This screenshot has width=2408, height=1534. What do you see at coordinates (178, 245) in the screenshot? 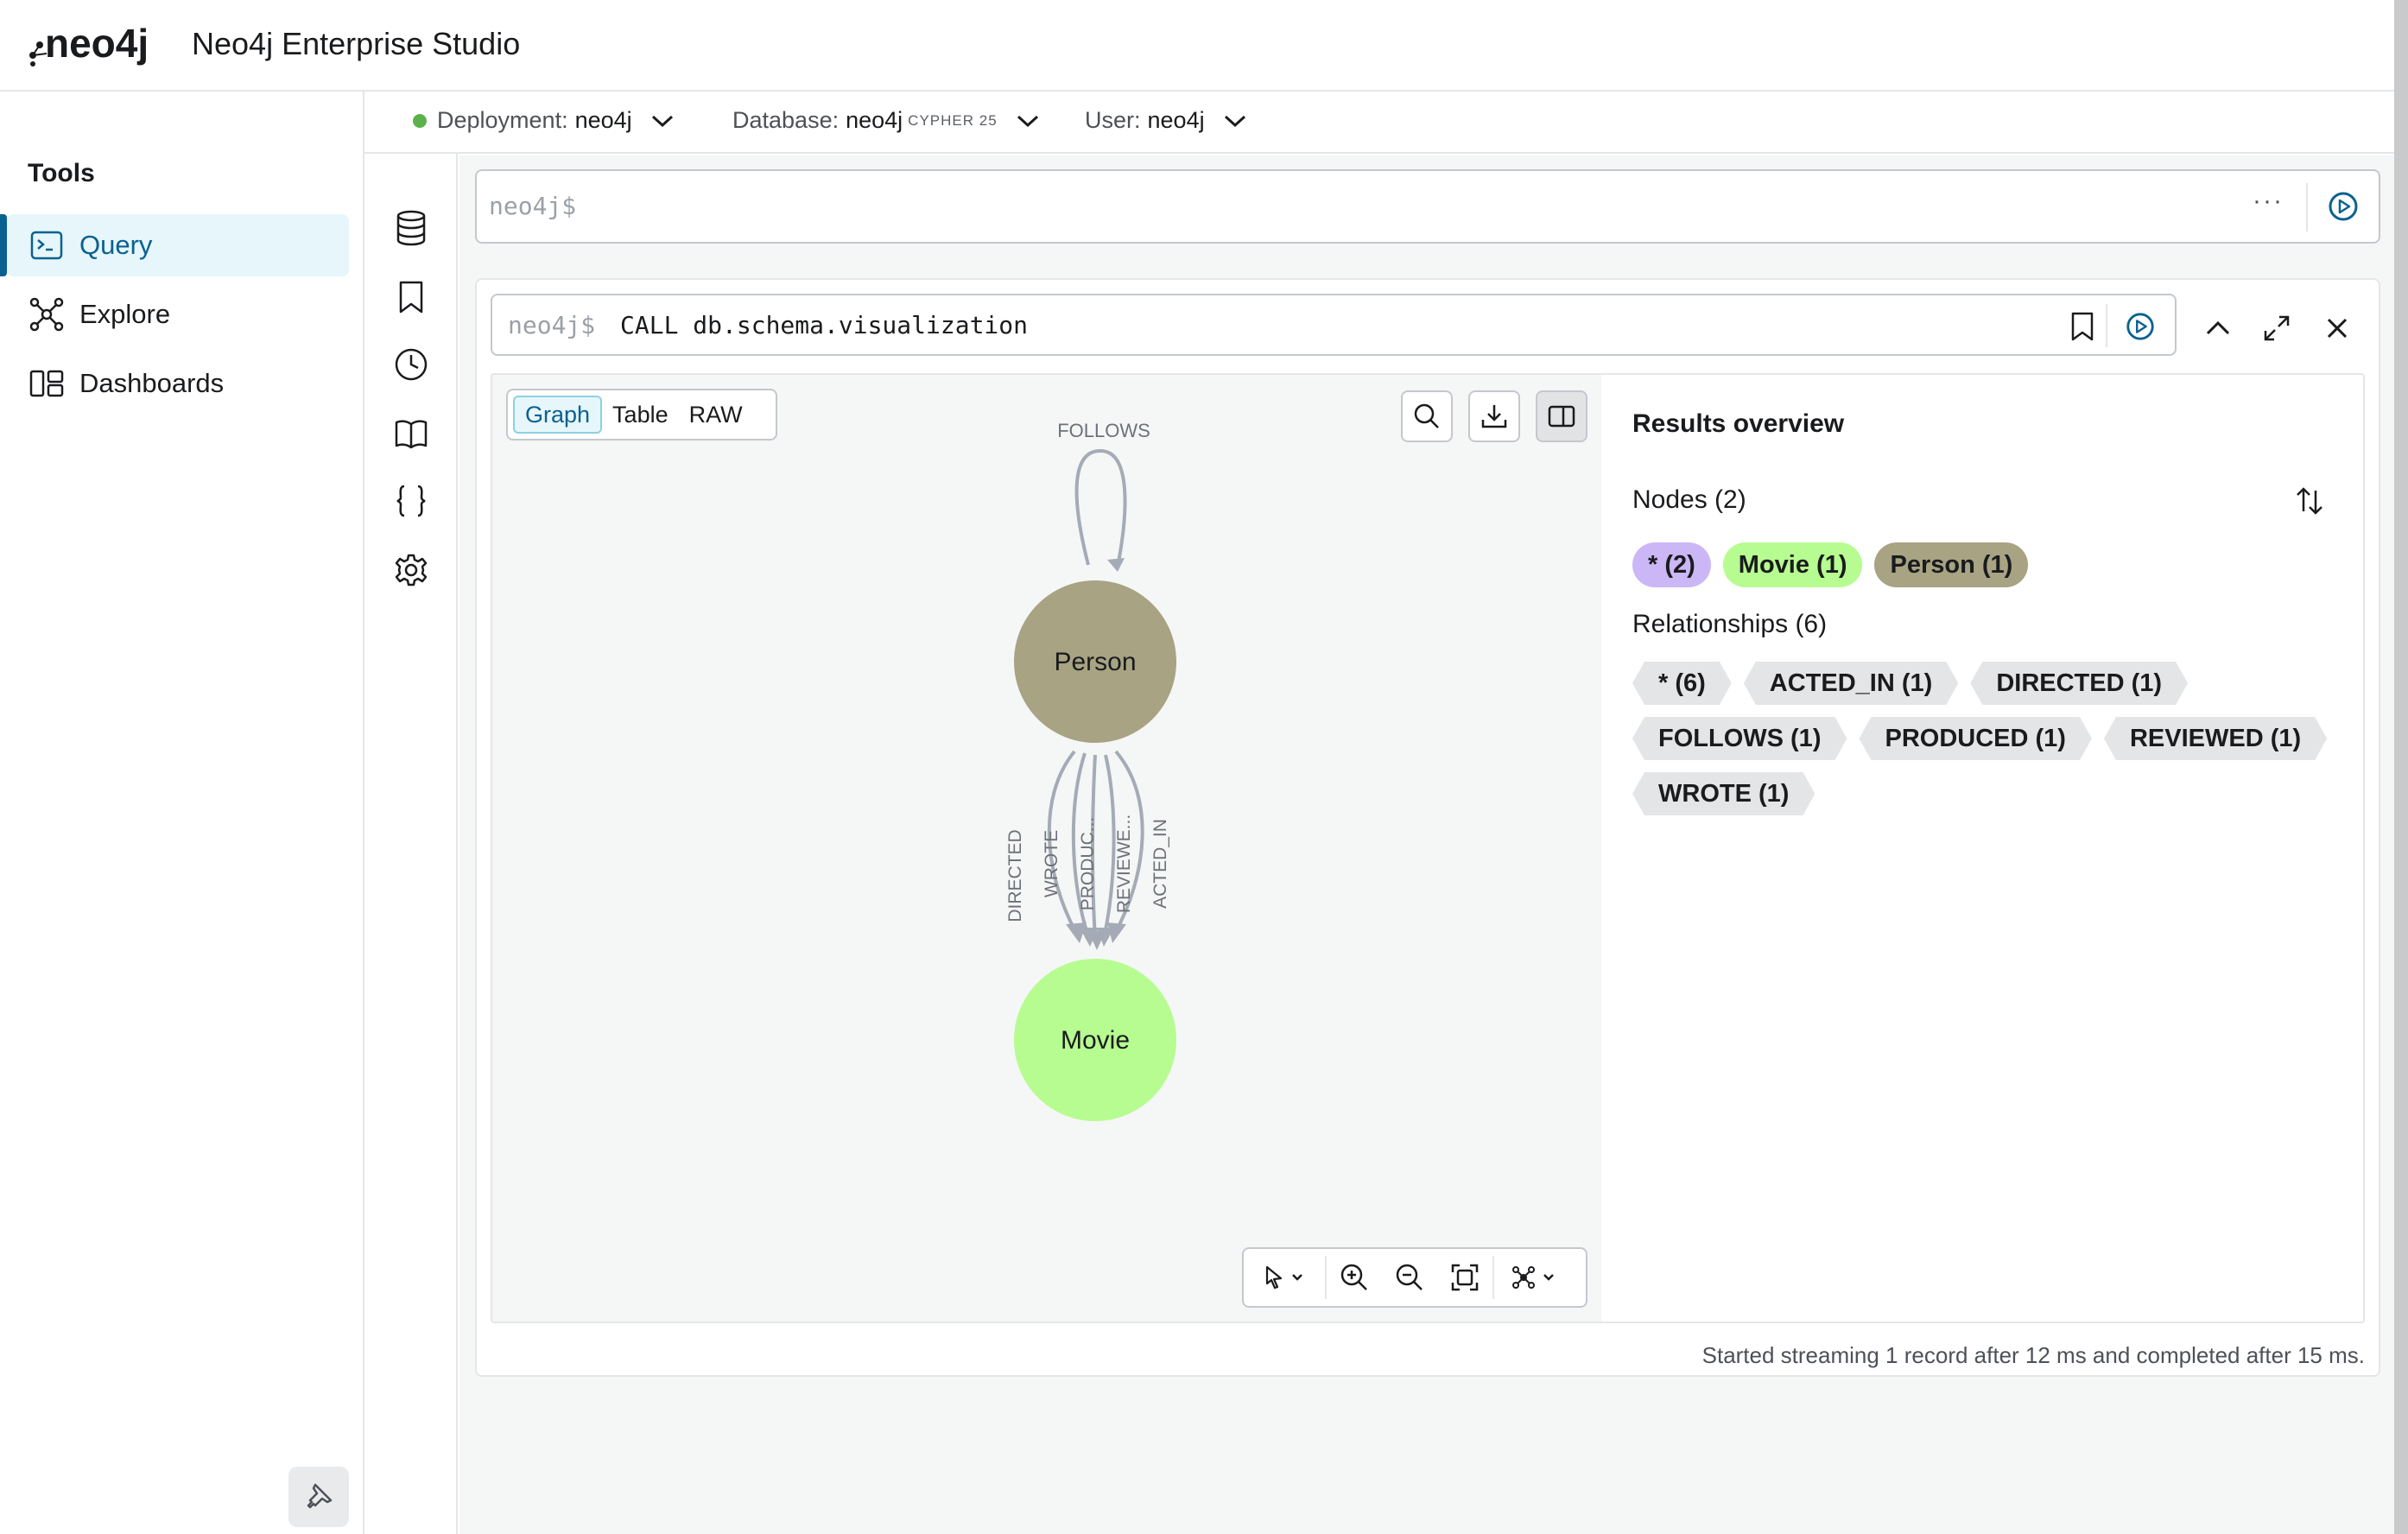
I see `sidebar-item-query: Query` at bounding box center [178, 245].